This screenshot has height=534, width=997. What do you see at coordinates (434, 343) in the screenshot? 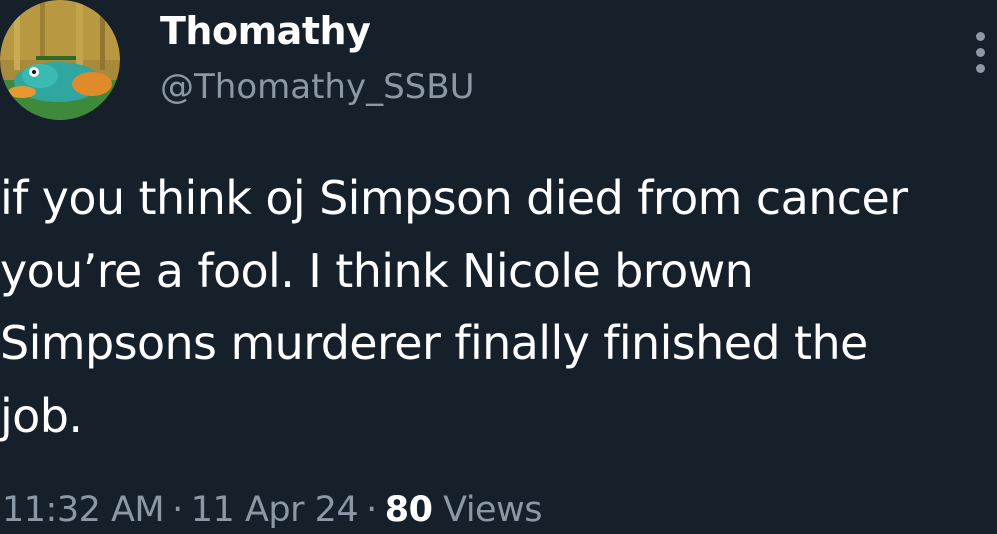
I see `tweet-text-line: Simpsons murderer finally finished the` at bounding box center [434, 343].